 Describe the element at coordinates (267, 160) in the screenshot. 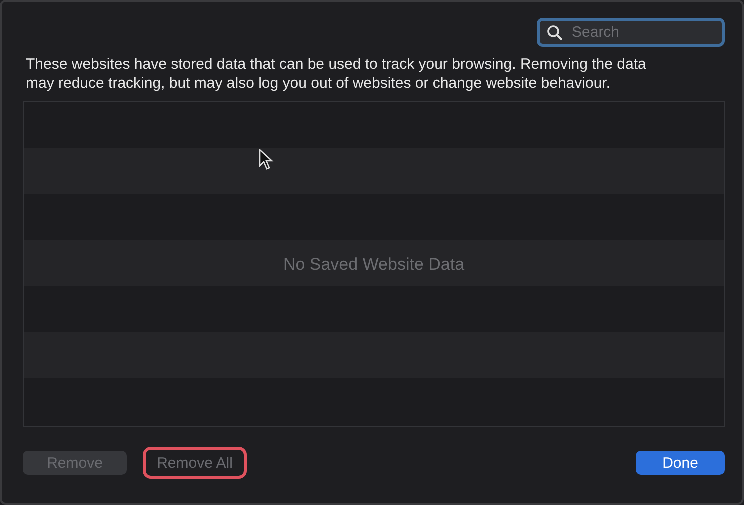

I see `cursor-icon` at that location.